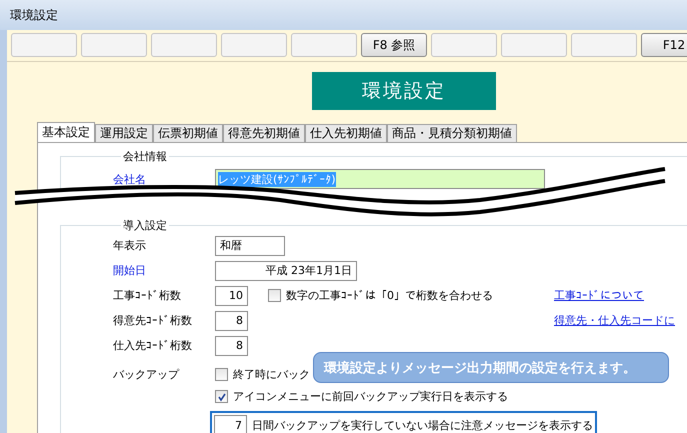 The height and width of the screenshot is (433, 687). What do you see at coordinates (145, 225) in the screenshot?
I see `group-legend: 導入設定` at bounding box center [145, 225].